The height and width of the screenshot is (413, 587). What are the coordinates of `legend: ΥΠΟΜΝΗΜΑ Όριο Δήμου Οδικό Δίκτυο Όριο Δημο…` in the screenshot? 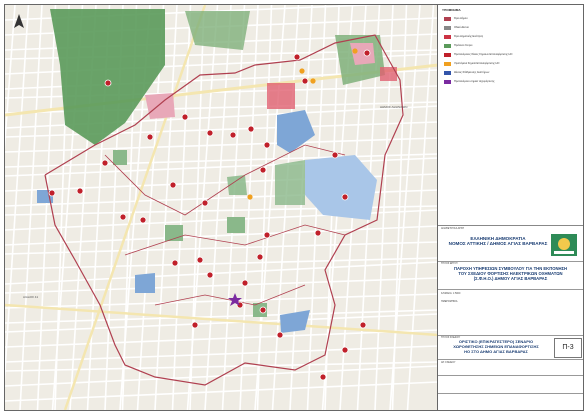 It's located at (510, 115).